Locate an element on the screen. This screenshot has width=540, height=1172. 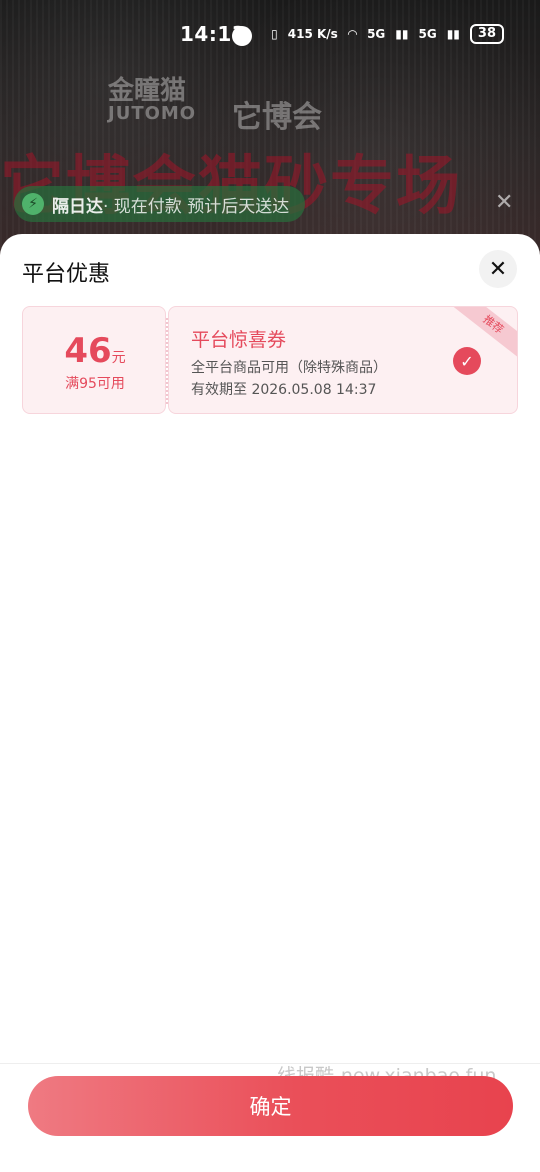
battery-indicator: 38 is located at coordinates (486, 34).